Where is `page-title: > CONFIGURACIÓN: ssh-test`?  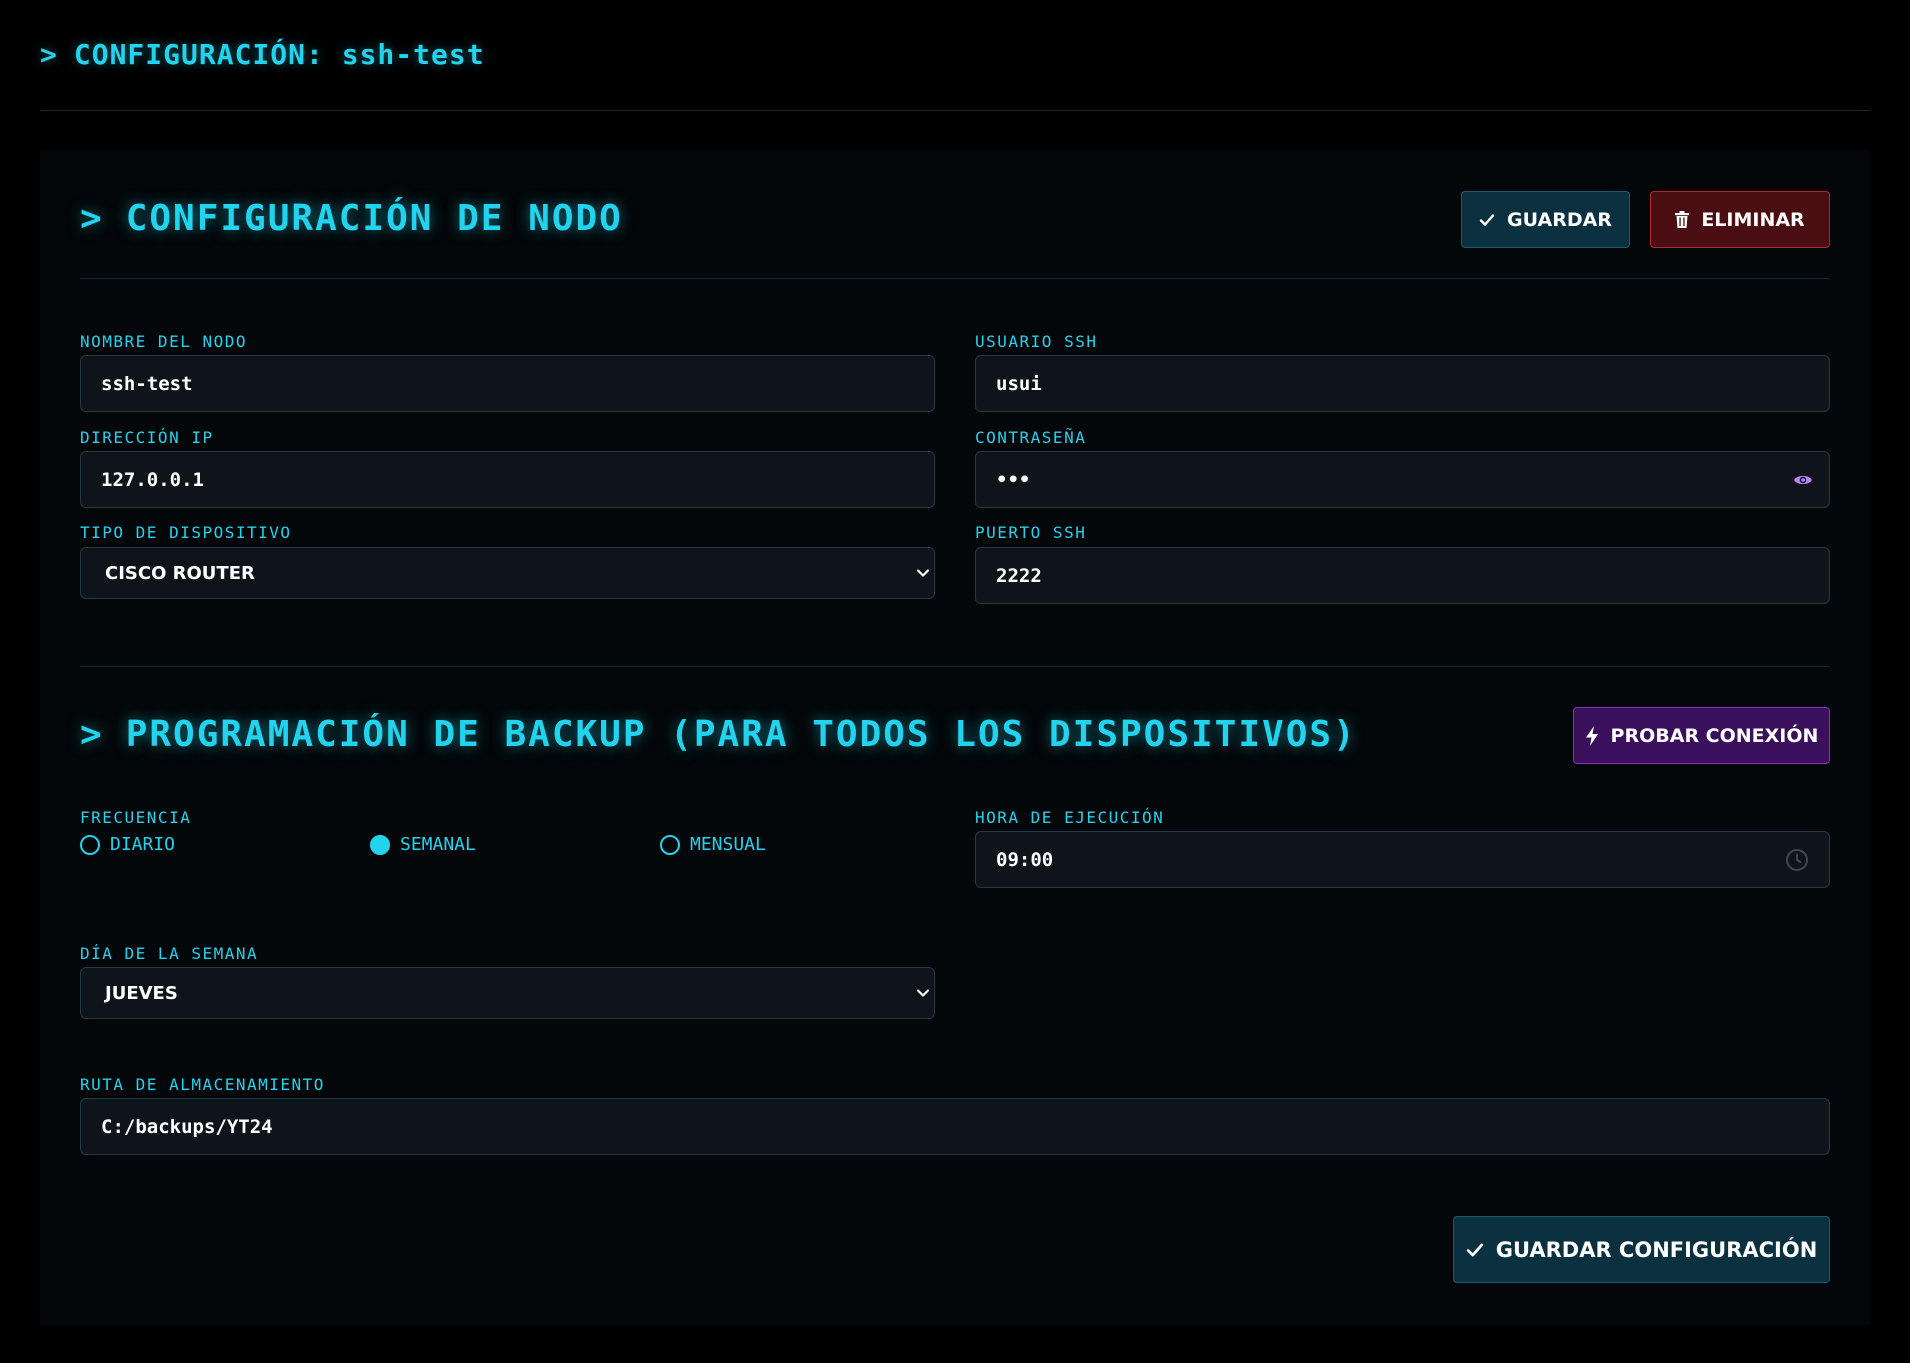
page-title: > CONFIGURACIÓN: ssh-test is located at coordinates (262, 54).